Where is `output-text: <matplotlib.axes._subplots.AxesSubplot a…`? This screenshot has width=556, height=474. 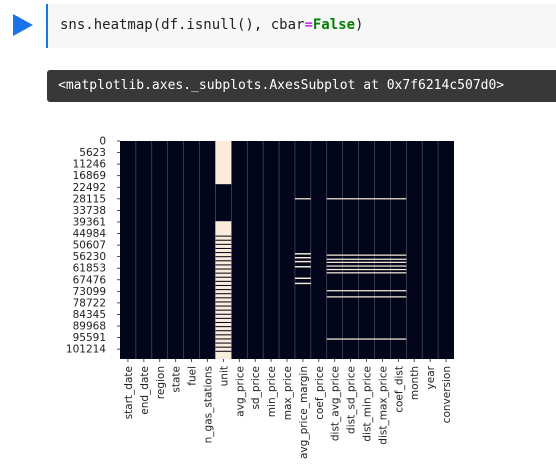
output-text: <matplotlib.axes._subplots.AxesSubplot a… is located at coordinates (281, 85).